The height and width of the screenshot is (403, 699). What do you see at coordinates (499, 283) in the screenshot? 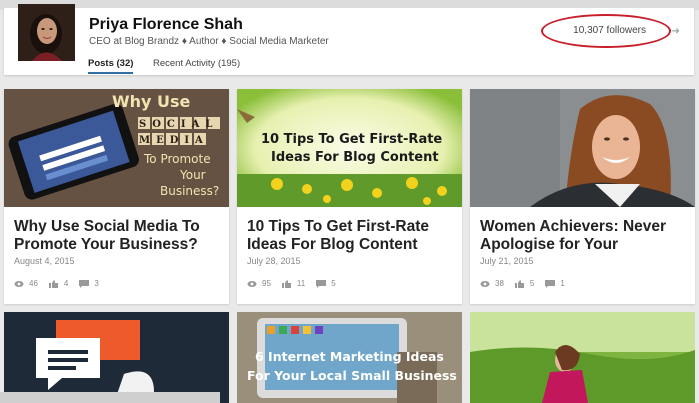
I see `views-count: 38` at bounding box center [499, 283].